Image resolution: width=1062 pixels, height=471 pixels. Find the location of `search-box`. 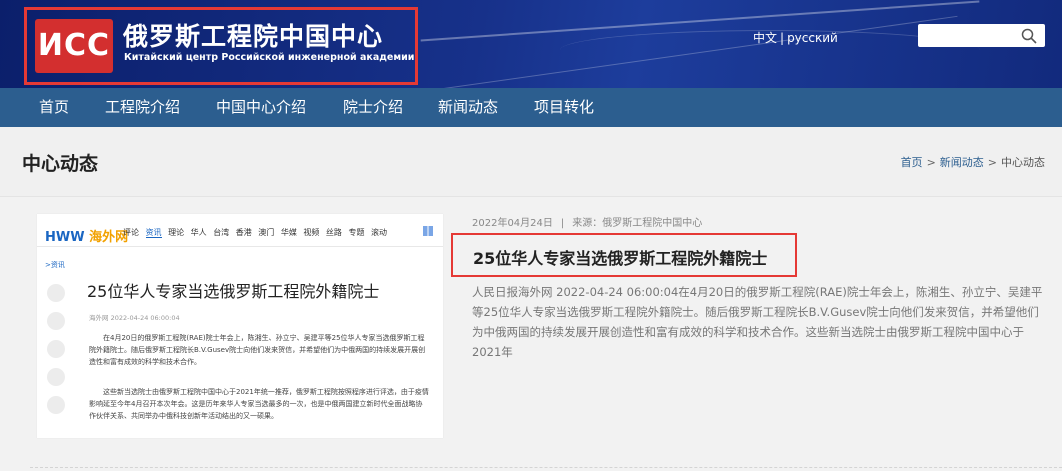

search-box is located at coordinates (981, 35).